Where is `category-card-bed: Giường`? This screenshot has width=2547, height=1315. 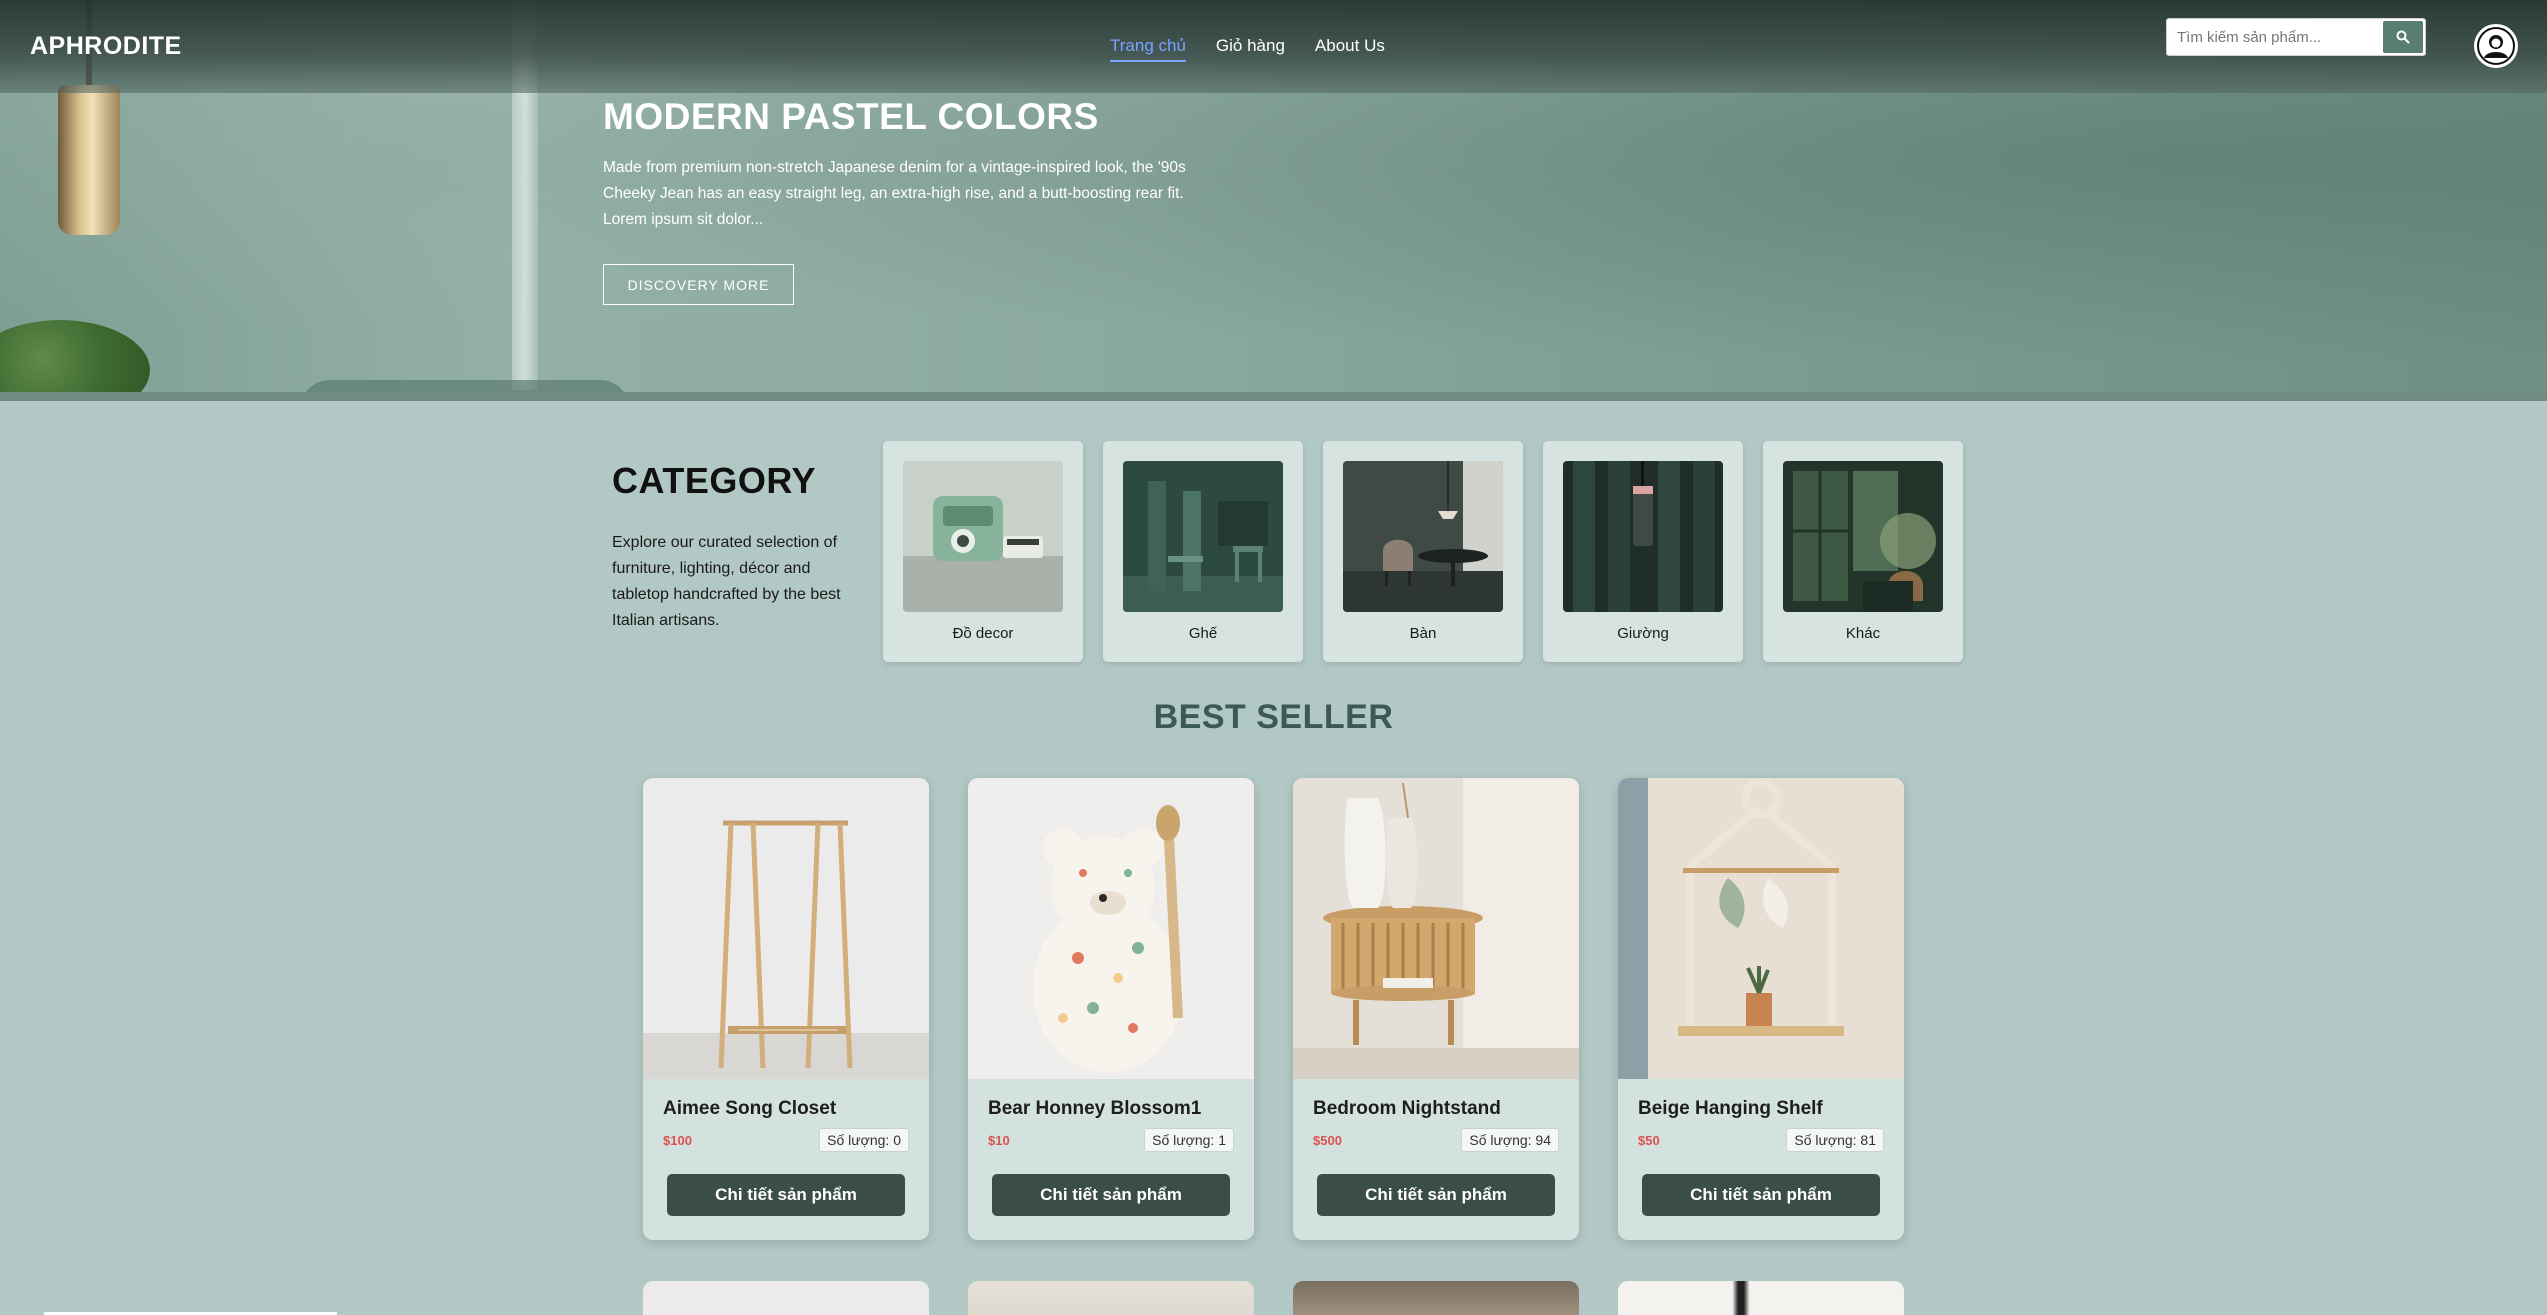
category-card-bed: Giường is located at coordinates (1643, 551).